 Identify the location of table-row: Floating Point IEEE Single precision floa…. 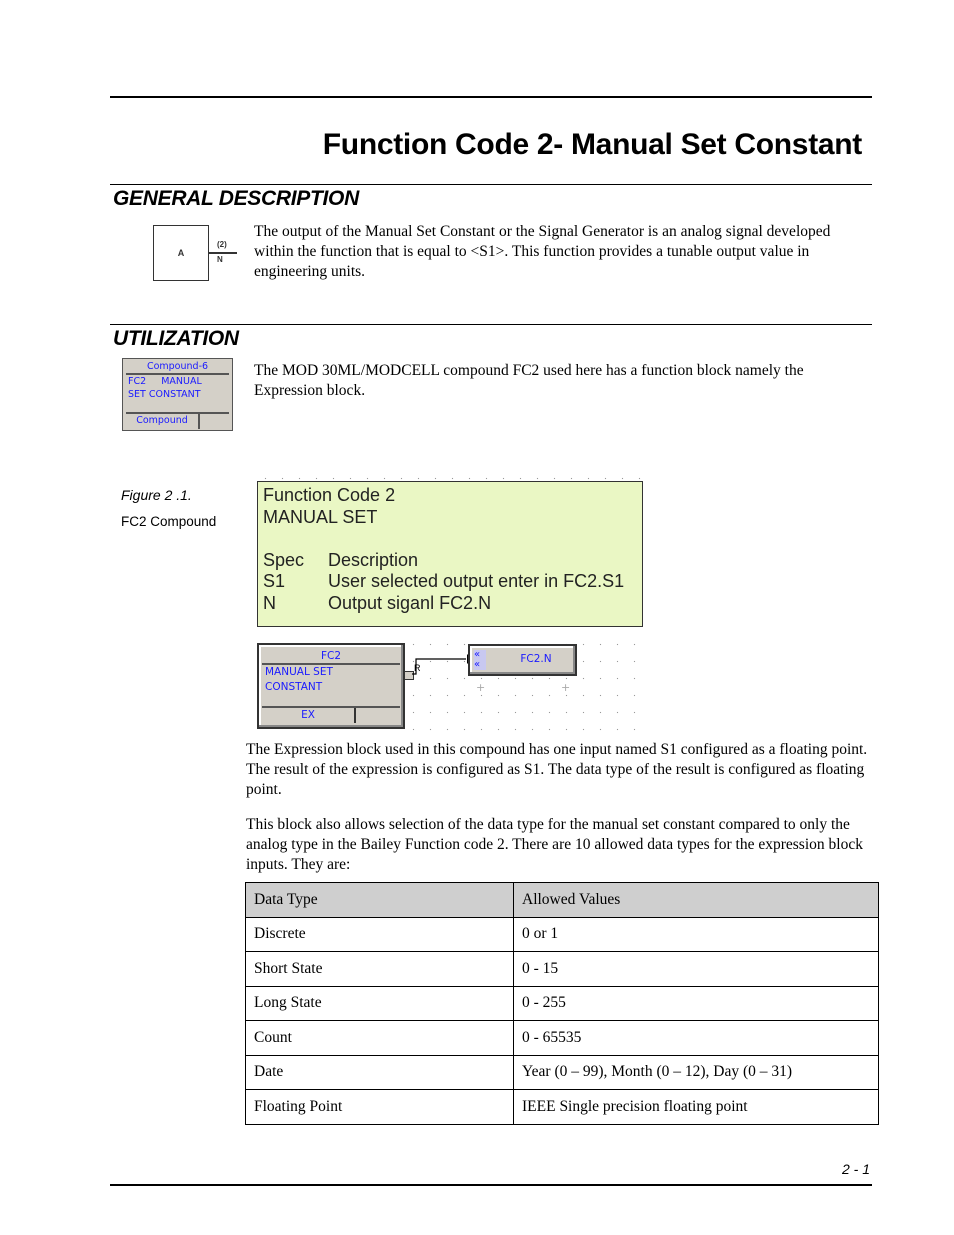
(562, 1107).